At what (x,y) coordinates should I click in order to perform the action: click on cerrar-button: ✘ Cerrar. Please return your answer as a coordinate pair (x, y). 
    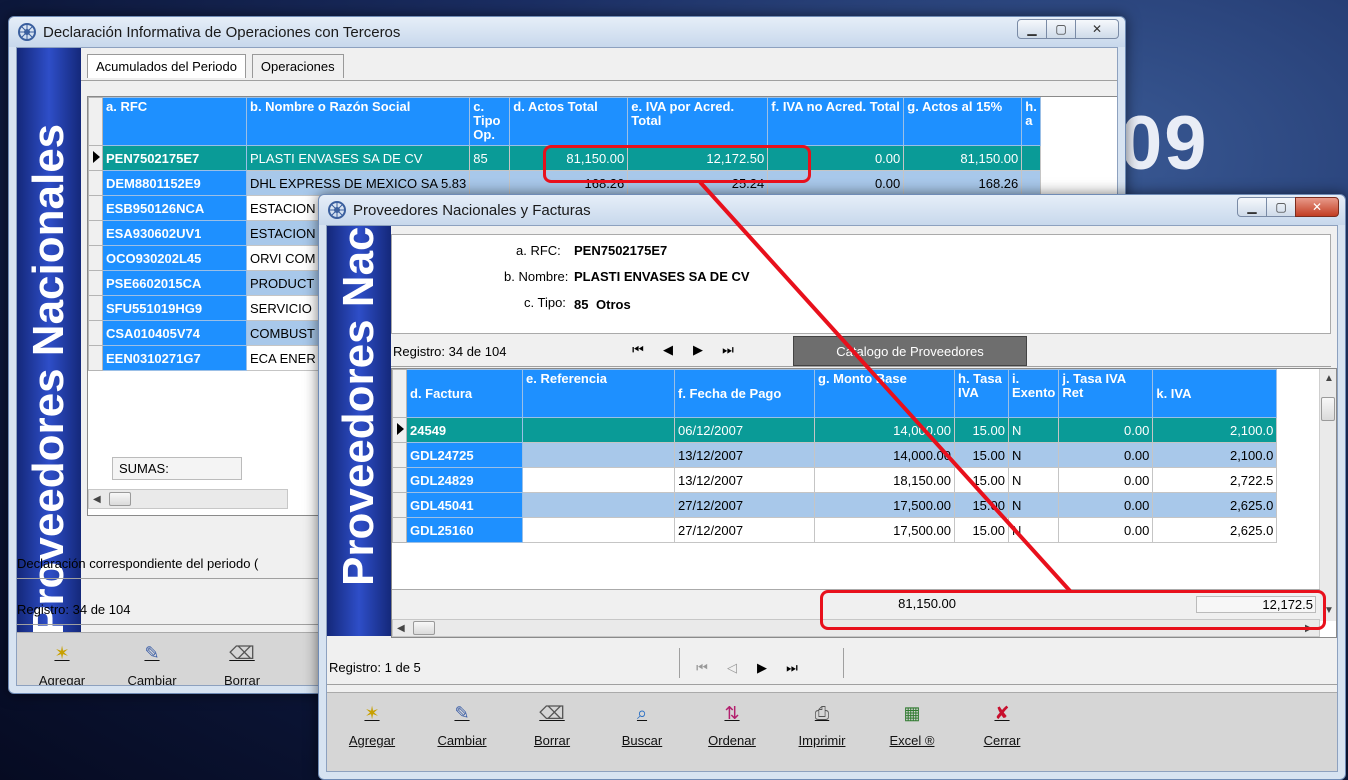
    Looking at the image, I should click on (1002, 732).